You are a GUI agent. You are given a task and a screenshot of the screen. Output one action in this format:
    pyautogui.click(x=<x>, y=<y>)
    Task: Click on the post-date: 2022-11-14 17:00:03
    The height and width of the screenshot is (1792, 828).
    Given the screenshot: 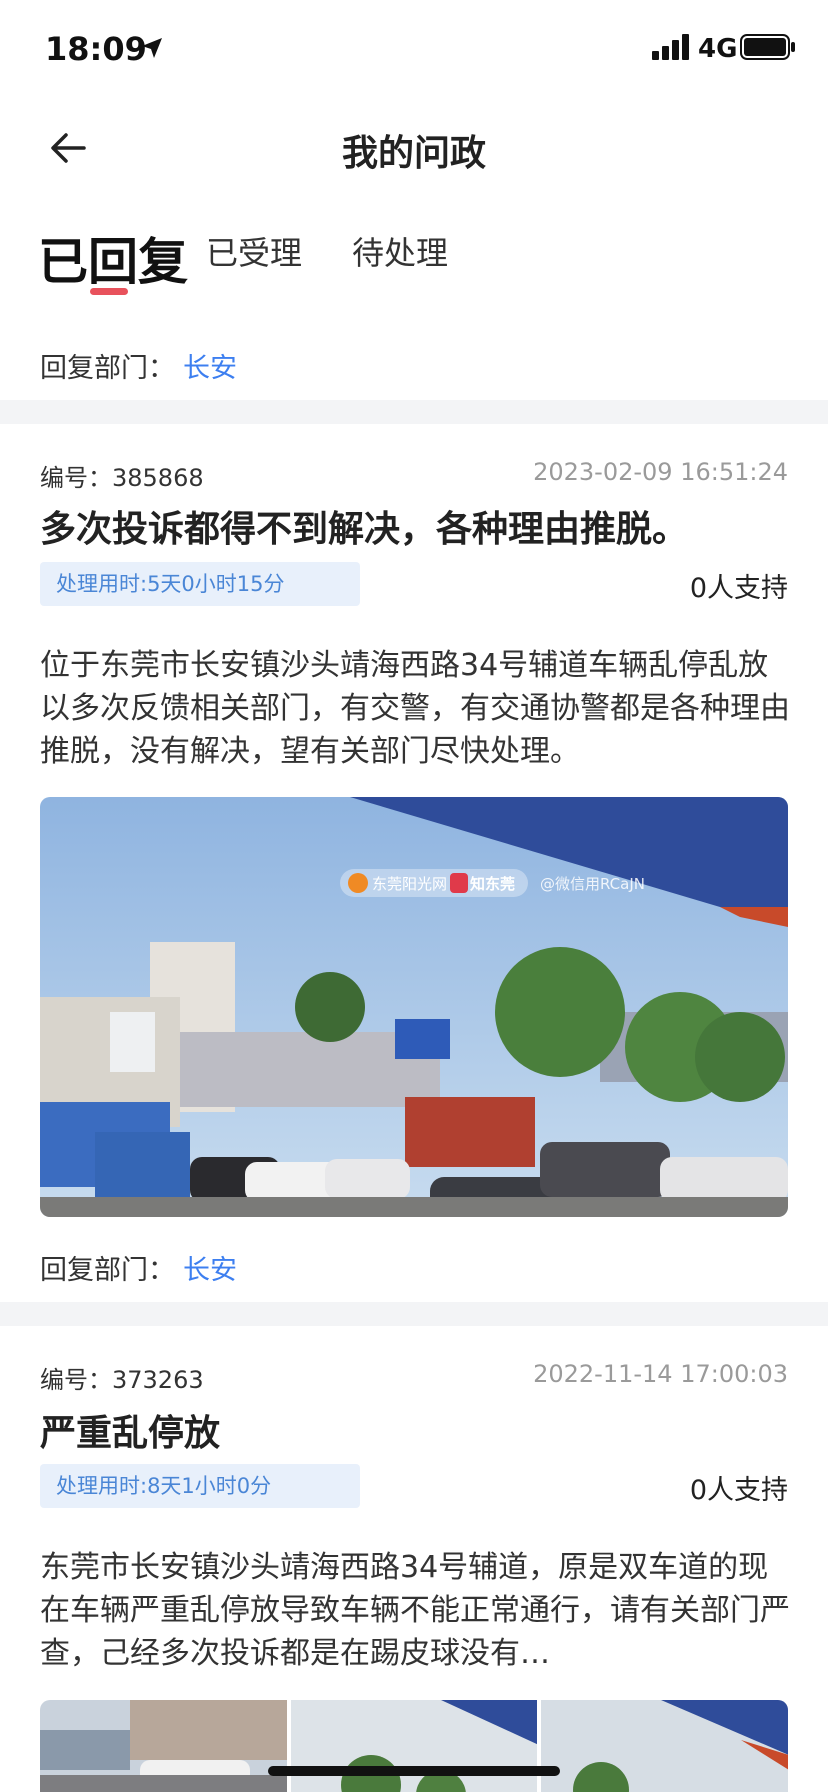 What is the action you would take?
    pyautogui.click(x=660, y=1374)
    